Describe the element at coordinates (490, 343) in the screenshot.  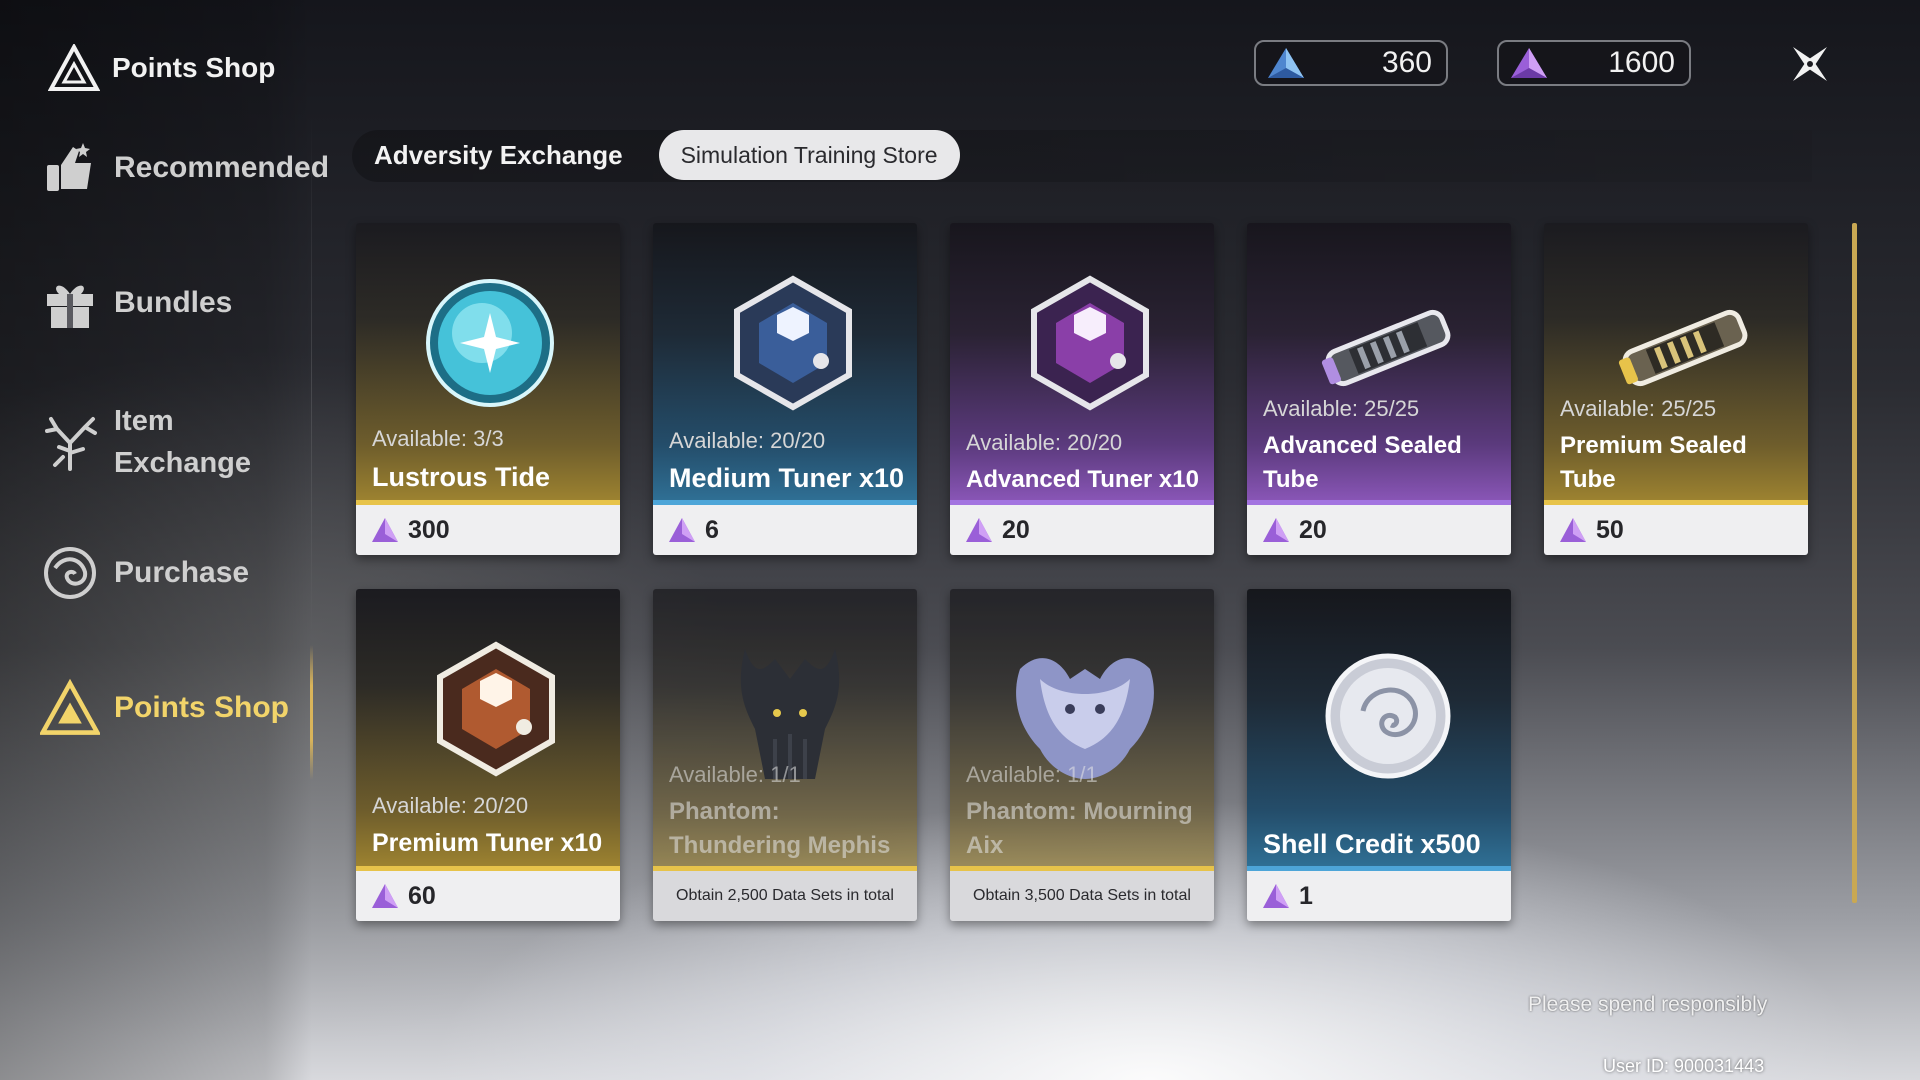
I see `lustrous-tide-icon` at that location.